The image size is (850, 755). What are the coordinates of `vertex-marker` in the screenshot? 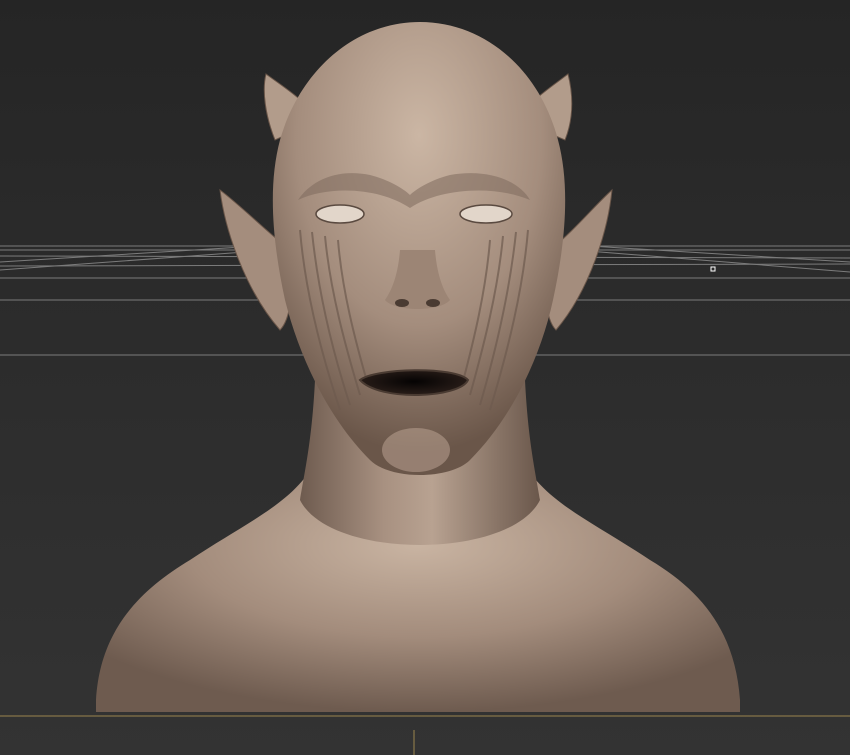 It's located at (713, 269).